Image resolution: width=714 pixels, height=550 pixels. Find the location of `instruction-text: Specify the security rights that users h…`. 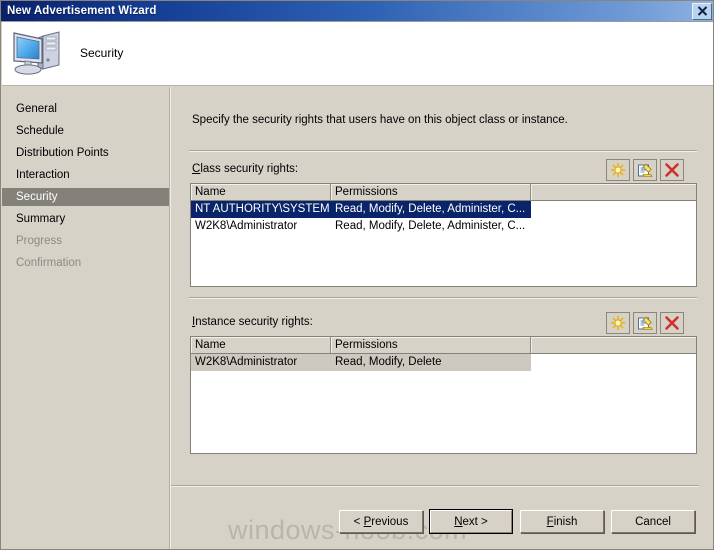

instruction-text: Specify the security rights that users h… is located at coordinates (380, 120).